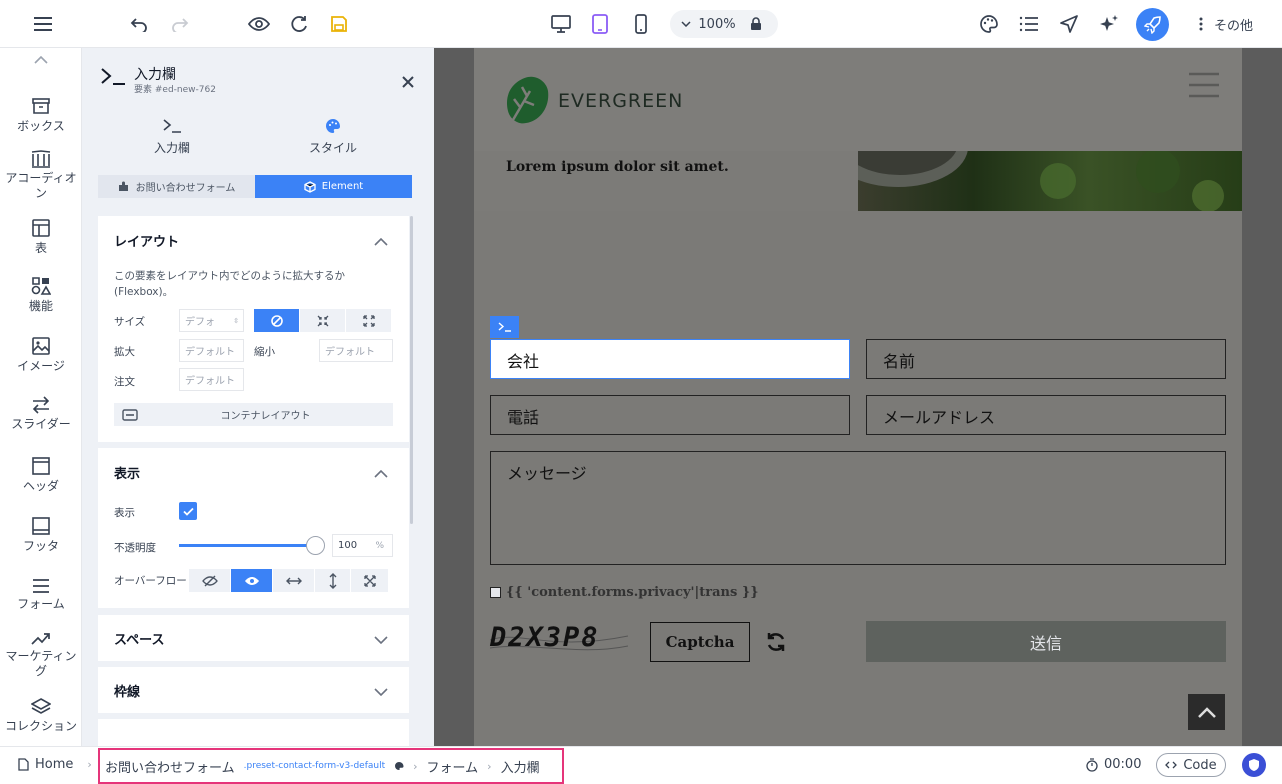 The height and width of the screenshot is (784, 1282). Describe the element at coordinates (370, 580) in the screenshot. I see `both-scroll-icon` at that location.